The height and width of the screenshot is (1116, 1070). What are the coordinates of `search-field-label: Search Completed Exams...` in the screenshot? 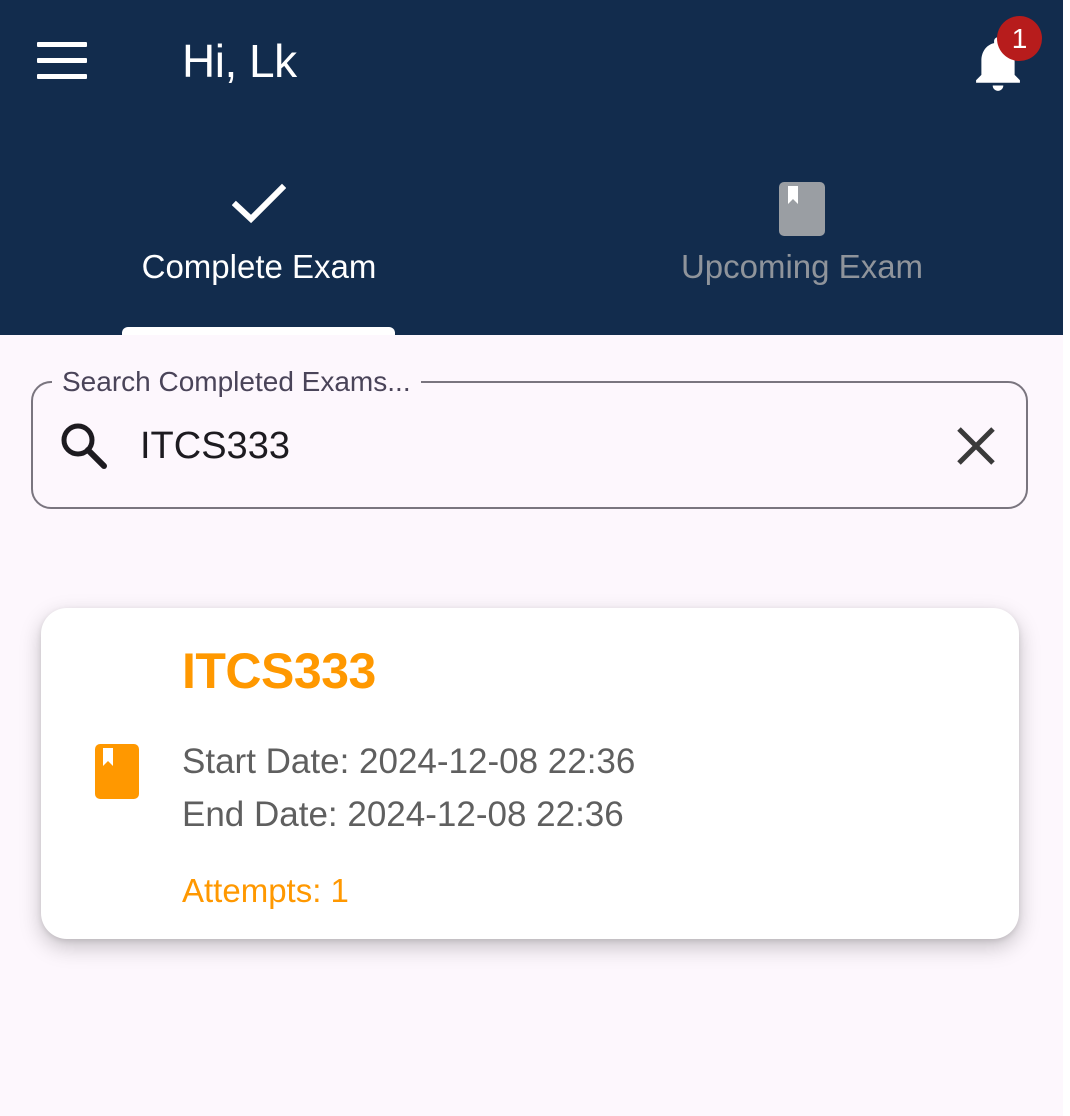 It's located at (236, 382).